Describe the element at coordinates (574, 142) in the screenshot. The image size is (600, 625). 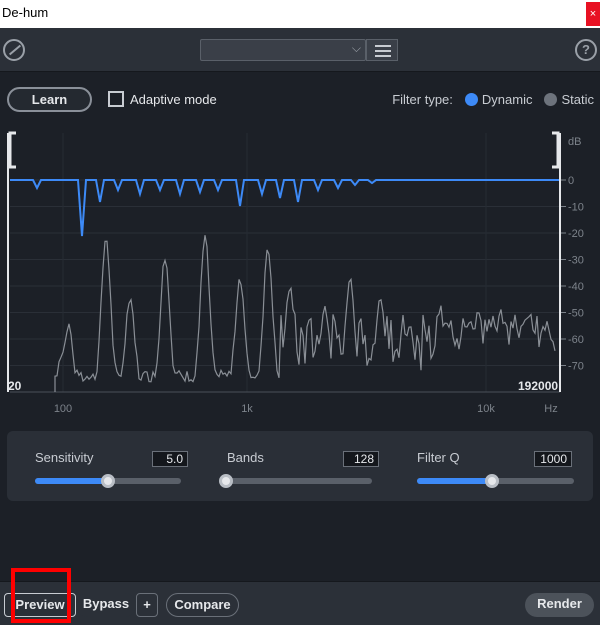
I see `db-unit-label: dB` at that location.